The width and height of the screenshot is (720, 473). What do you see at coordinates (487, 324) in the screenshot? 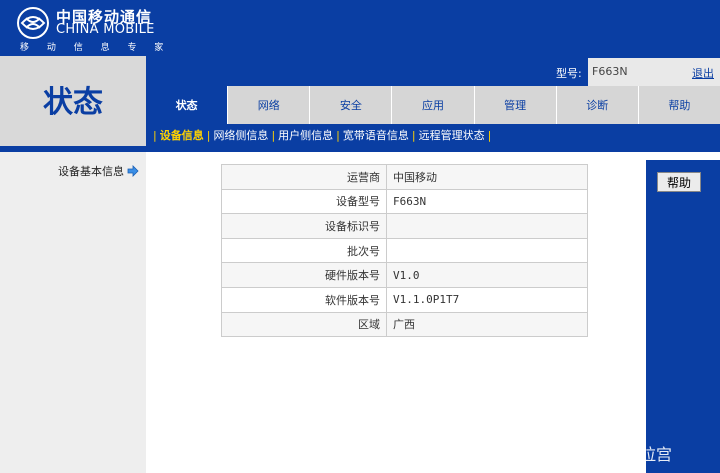
I see `row-value: 广西` at bounding box center [487, 324].